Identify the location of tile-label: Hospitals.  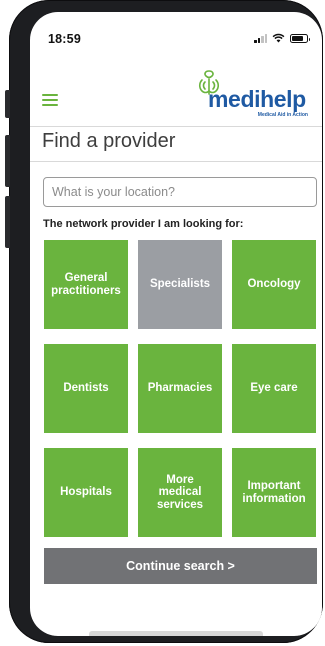
(86, 492).